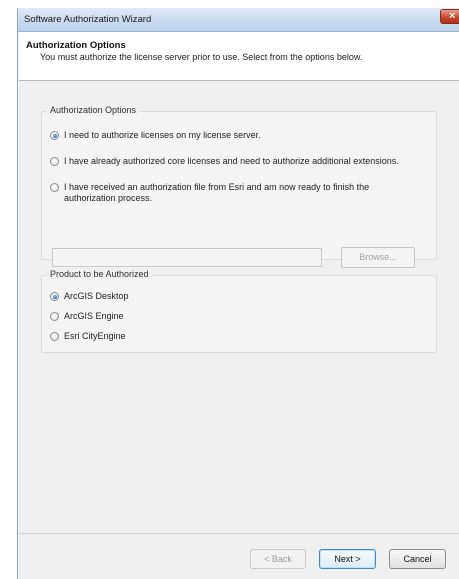 Image resolution: width=459 pixels, height=579 pixels. What do you see at coordinates (278, 559) in the screenshot?
I see `back-button: < Back` at bounding box center [278, 559].